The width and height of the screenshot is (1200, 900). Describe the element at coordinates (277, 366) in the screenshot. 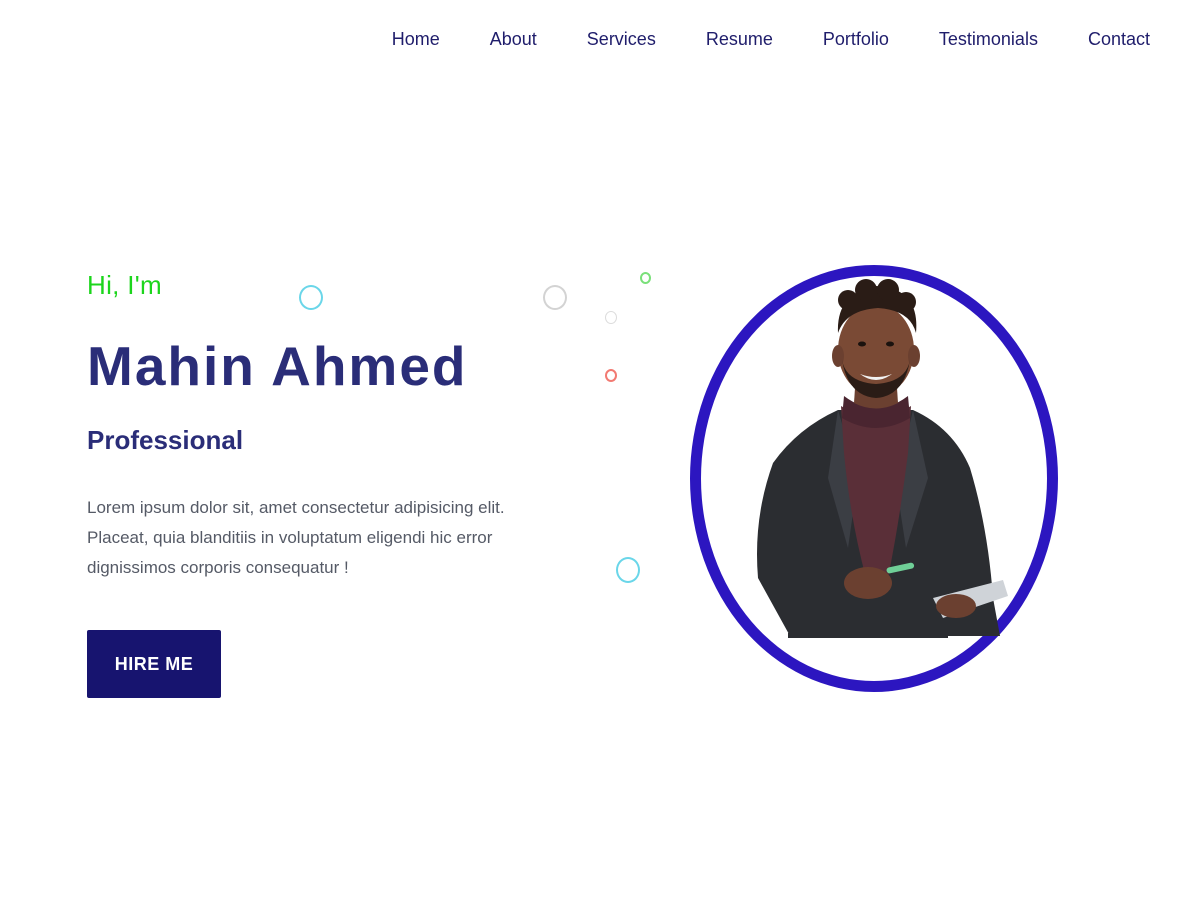

I see `hero-name: Mahin Ahmed` at that location.